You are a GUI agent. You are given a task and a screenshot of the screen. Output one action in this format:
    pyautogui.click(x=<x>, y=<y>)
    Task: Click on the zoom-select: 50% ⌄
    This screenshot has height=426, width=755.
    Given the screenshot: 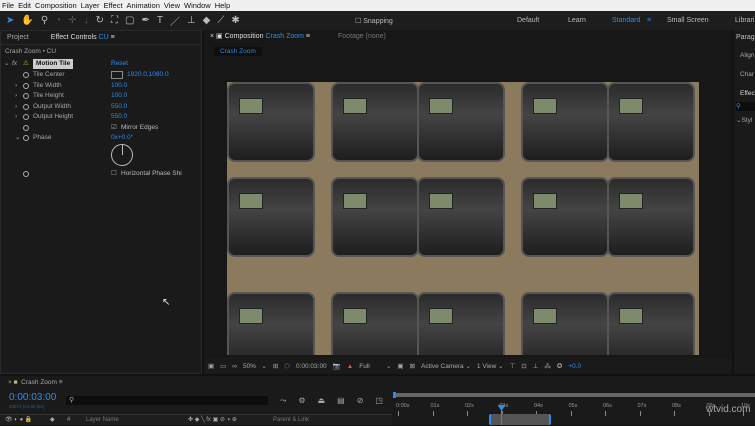 What is the action you would take?
    pyautogui.click(x=255, y=366)
    